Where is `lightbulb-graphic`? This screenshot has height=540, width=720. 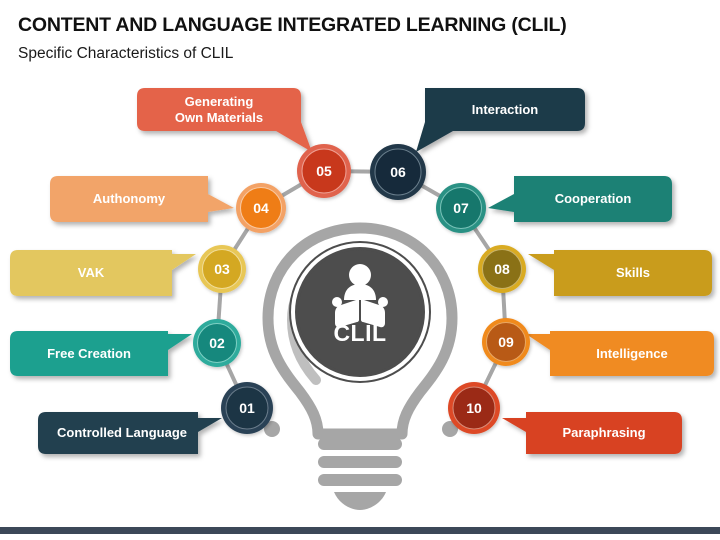
lightbulb-graphic is located at coordinates (360, 366).